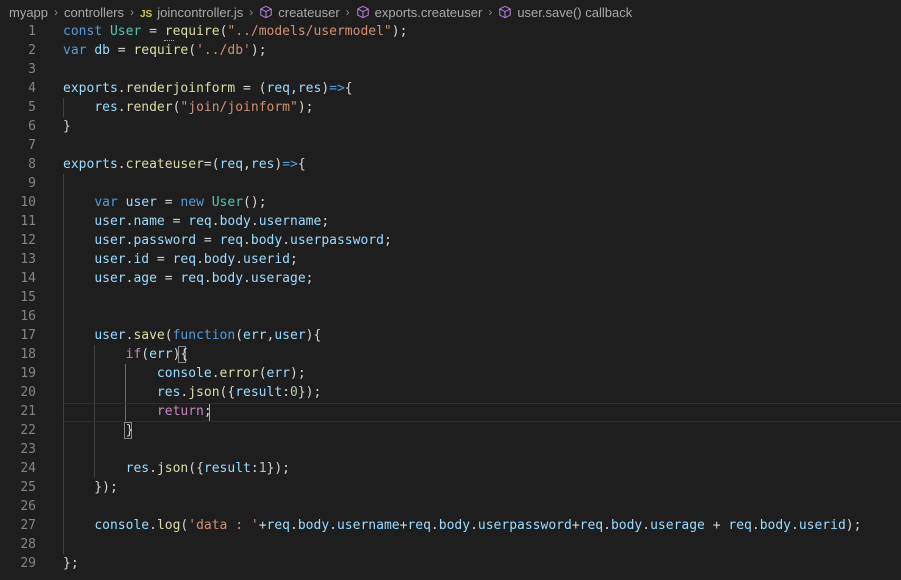  I want to click on code-token: =, so click(208, 240).